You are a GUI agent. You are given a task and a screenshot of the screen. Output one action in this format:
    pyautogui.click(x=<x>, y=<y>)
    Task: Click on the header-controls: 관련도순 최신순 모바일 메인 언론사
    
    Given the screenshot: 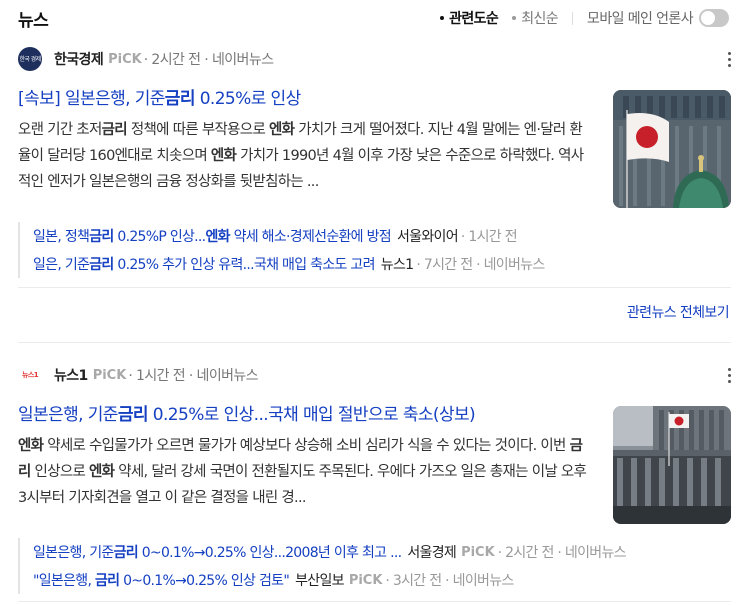 What is the action you would take?
    pyautogui.click(x=584, y=18)
    